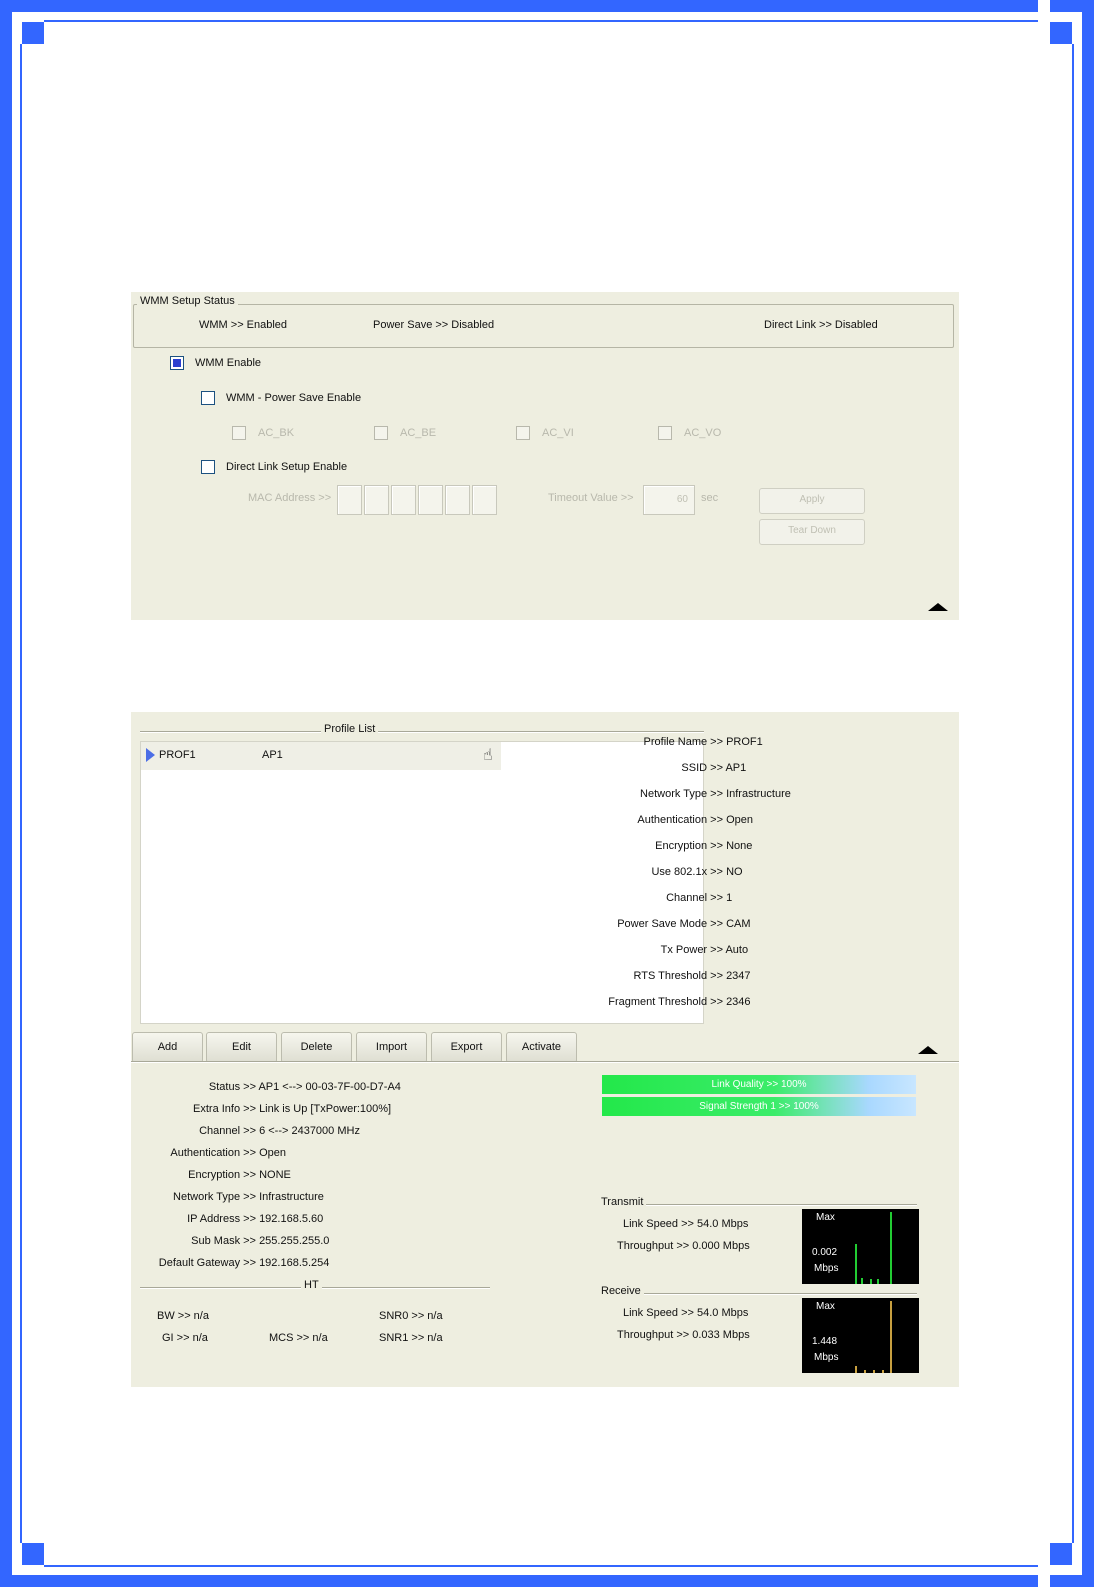 Image resolution: width=1094 pixels, height=1587 pixels. What do you see at coordinates (208, 398) in the screenshot?
I see `power-save-enable-checkbox` at bounding box center [208, 398].